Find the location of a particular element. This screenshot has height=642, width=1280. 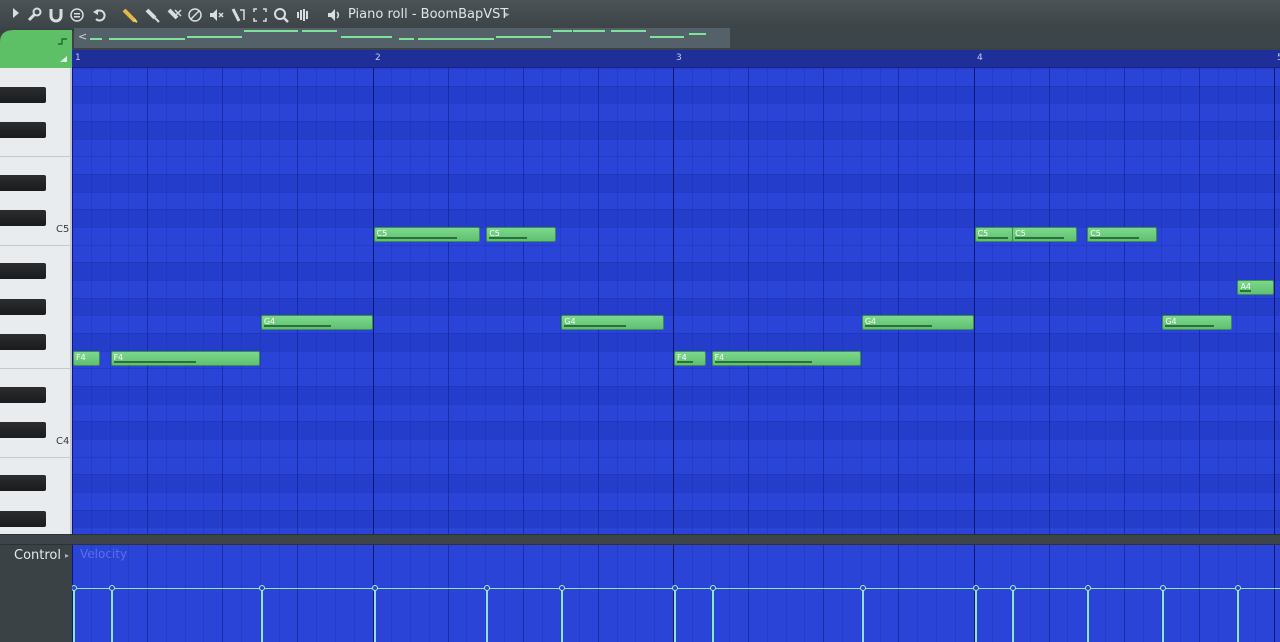

magnet-icon is located at coordinates (56, 15).